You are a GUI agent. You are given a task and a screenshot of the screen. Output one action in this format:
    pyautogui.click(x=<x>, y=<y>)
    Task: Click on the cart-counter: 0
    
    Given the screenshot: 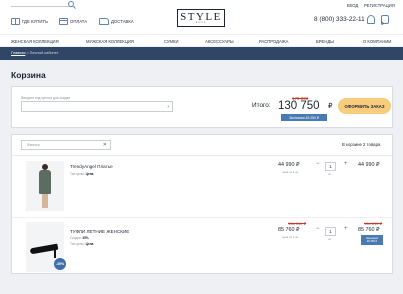 What is the action you would take?
    pyautogui.click(x=382, y=23)
    